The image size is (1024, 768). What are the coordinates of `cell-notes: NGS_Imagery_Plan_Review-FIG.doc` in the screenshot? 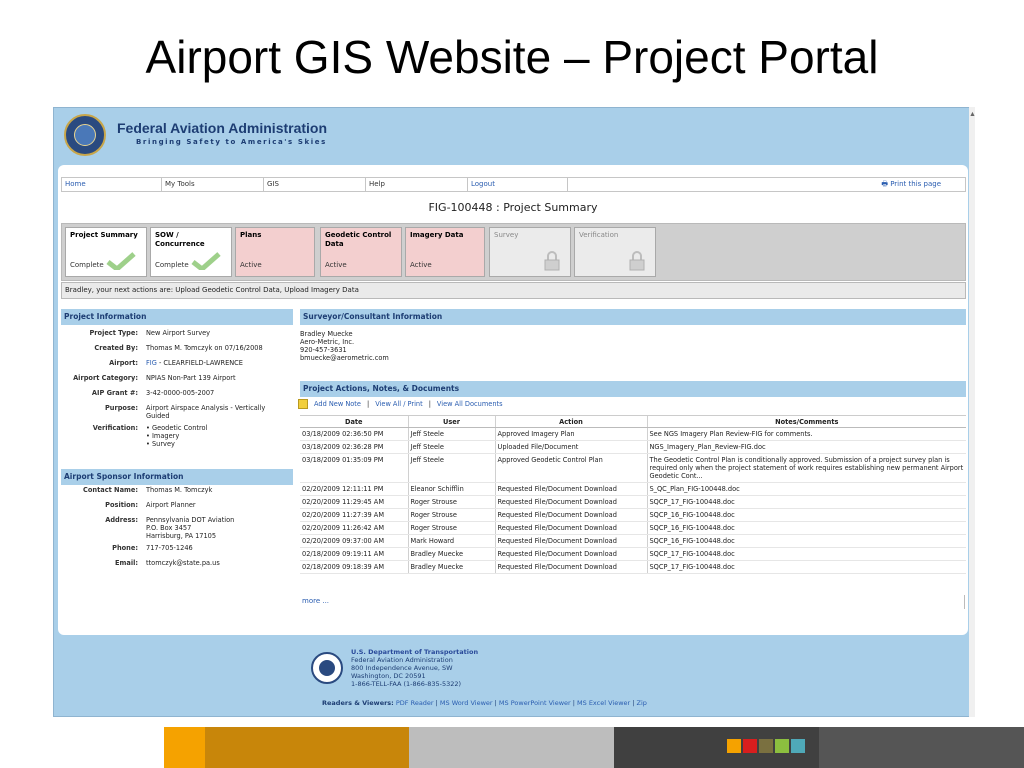 It's located at (806, 447).